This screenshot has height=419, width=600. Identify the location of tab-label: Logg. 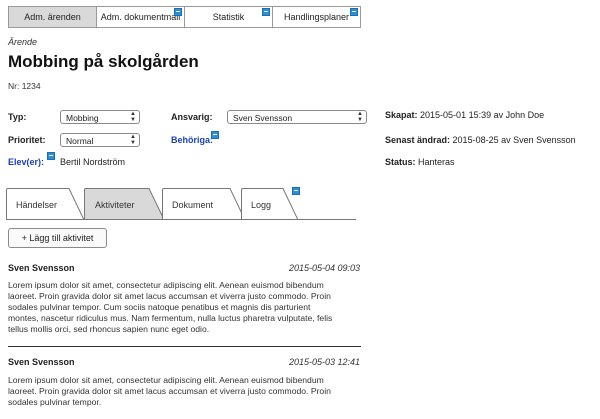
(261, 205).